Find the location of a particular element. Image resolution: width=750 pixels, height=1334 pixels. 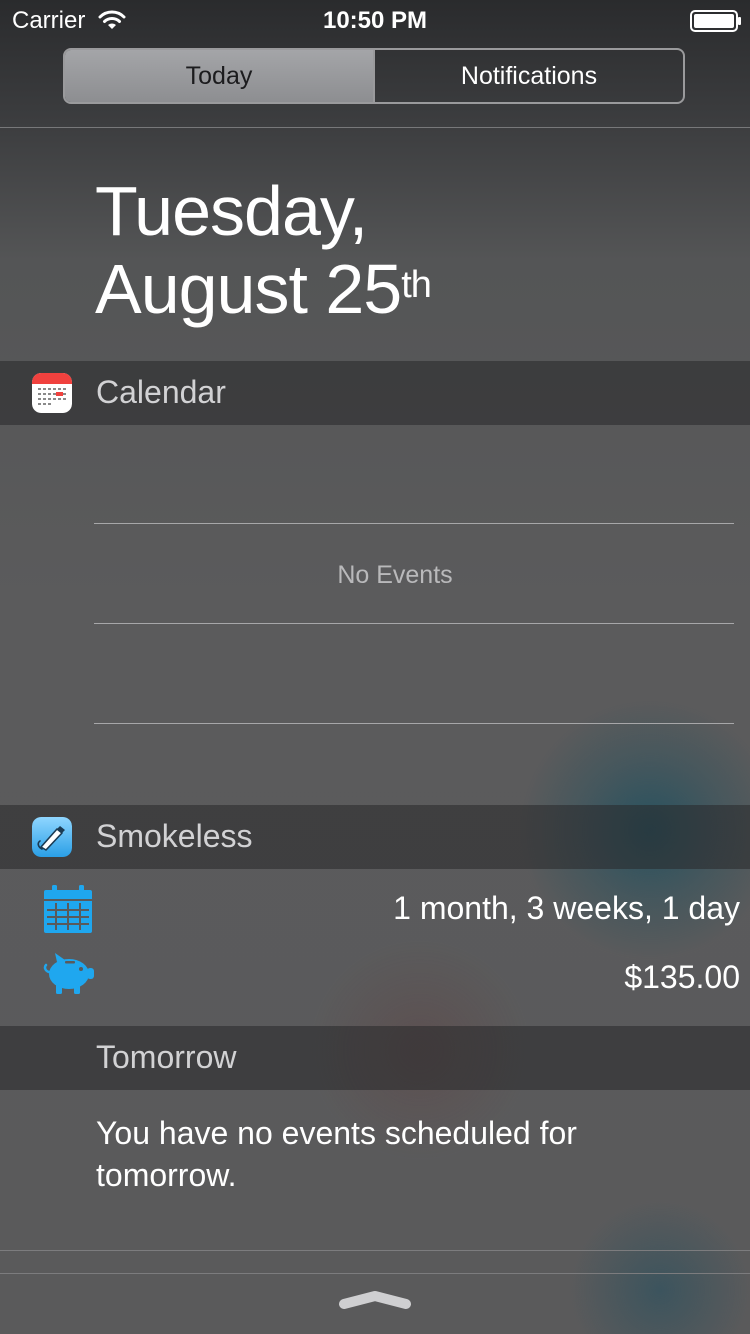

smokeless-widget-title: Smokeless is located at coordinates (174, 836).